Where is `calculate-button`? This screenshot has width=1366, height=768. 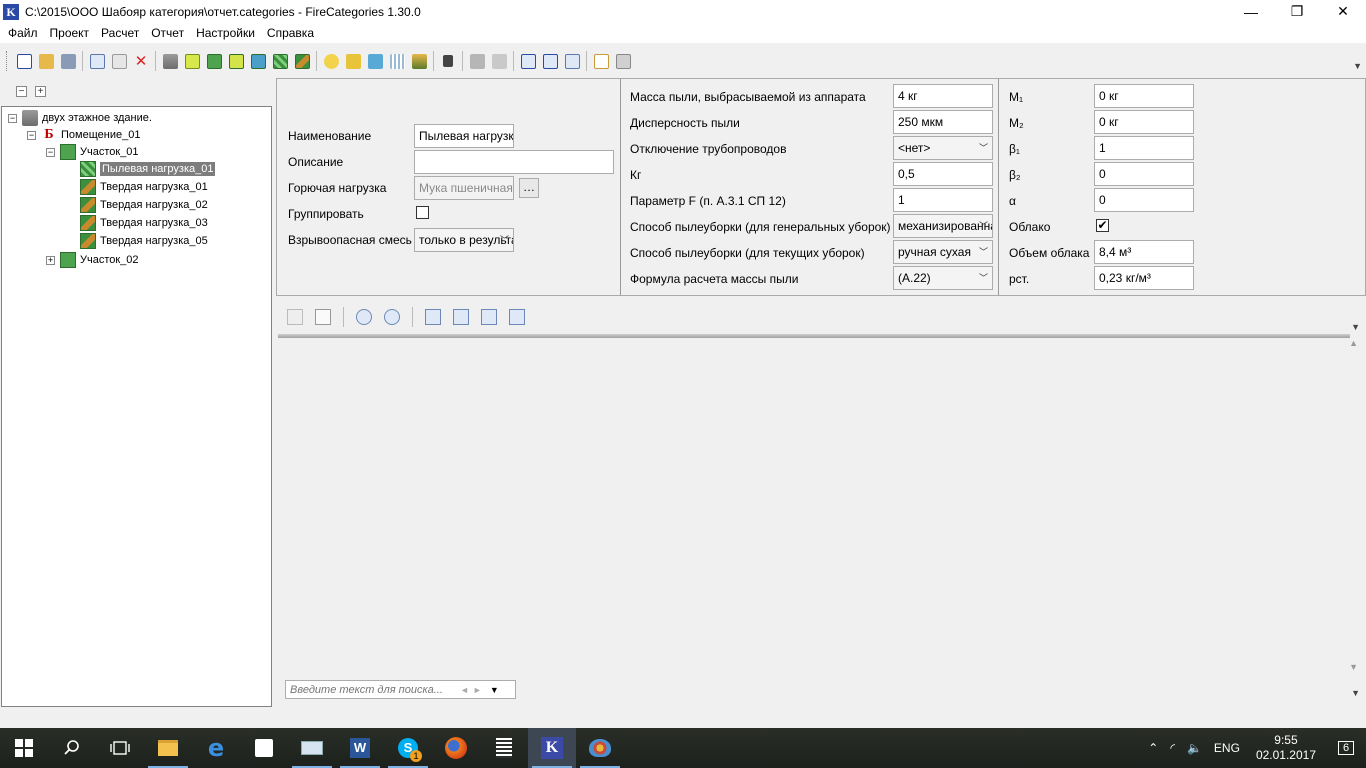
calculate-button is located at coordinates (528, 61).